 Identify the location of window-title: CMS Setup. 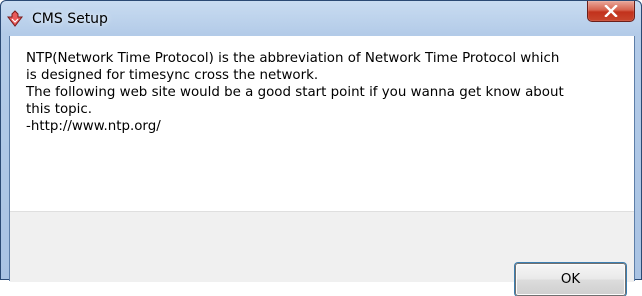
(70, 19).